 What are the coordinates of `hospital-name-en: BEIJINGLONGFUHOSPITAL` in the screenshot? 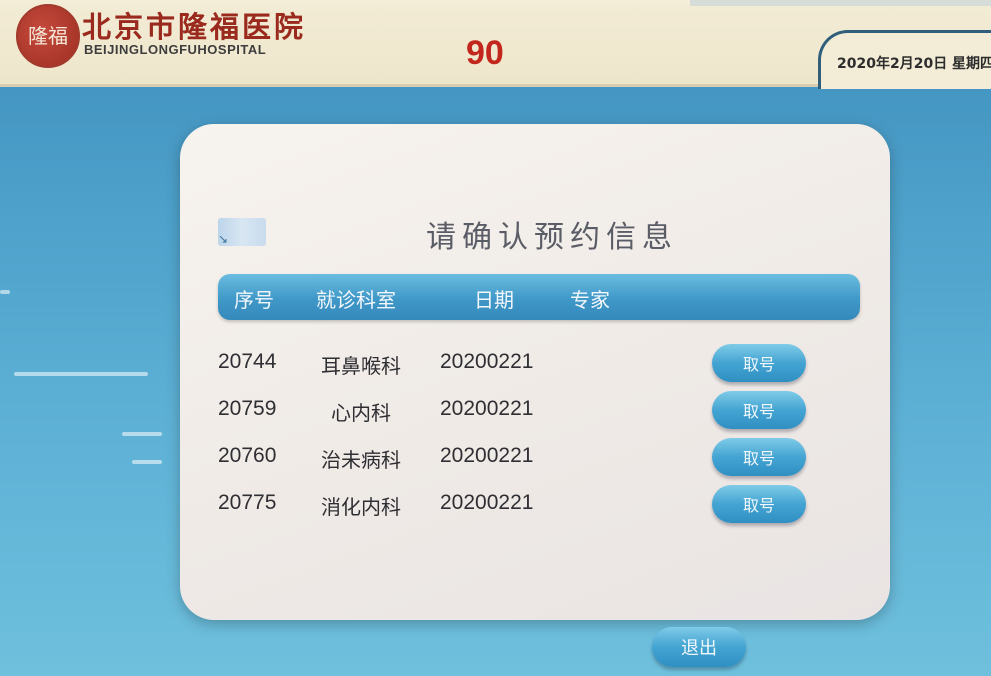 It's located at (175, 49).